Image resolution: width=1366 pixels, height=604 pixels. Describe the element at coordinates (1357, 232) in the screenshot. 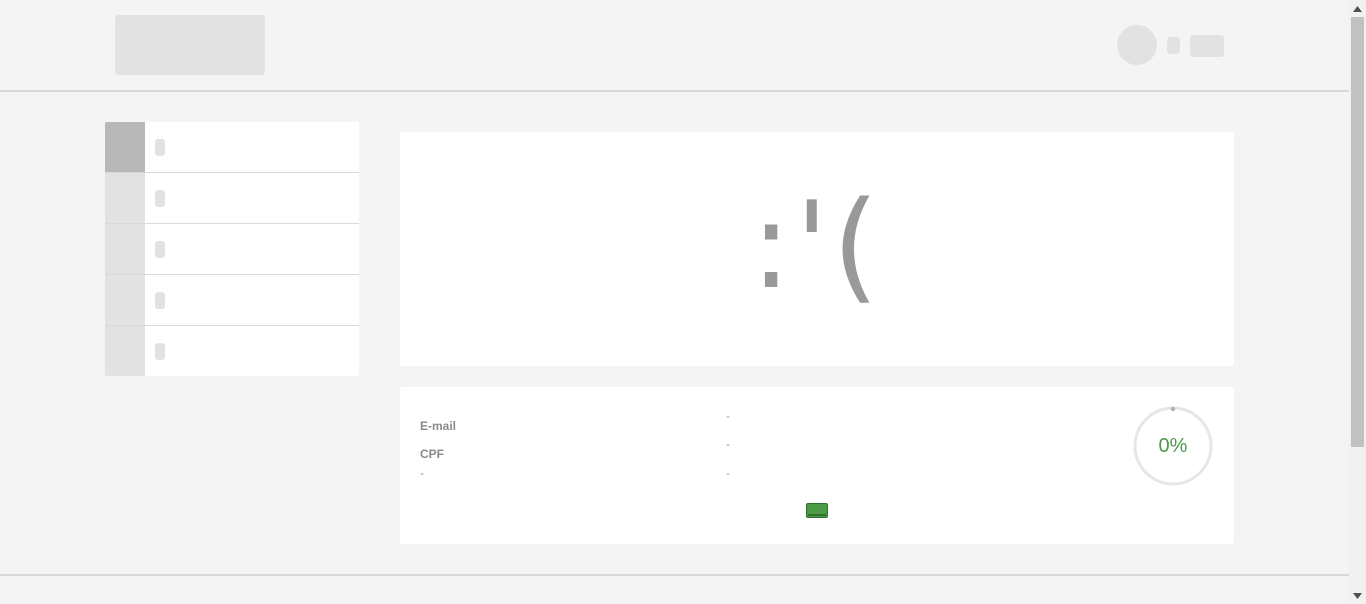

I see `scroll-thumb` at that location.